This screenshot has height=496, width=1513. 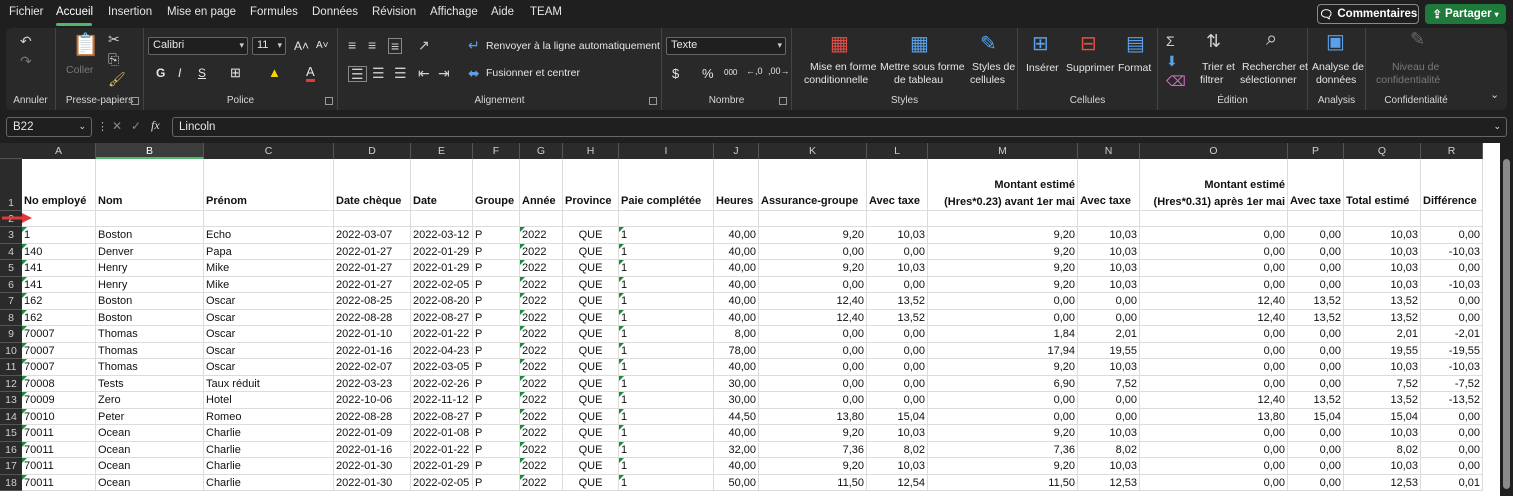 I want to click on table-cell: Hotel, so click(x=269, y=400).